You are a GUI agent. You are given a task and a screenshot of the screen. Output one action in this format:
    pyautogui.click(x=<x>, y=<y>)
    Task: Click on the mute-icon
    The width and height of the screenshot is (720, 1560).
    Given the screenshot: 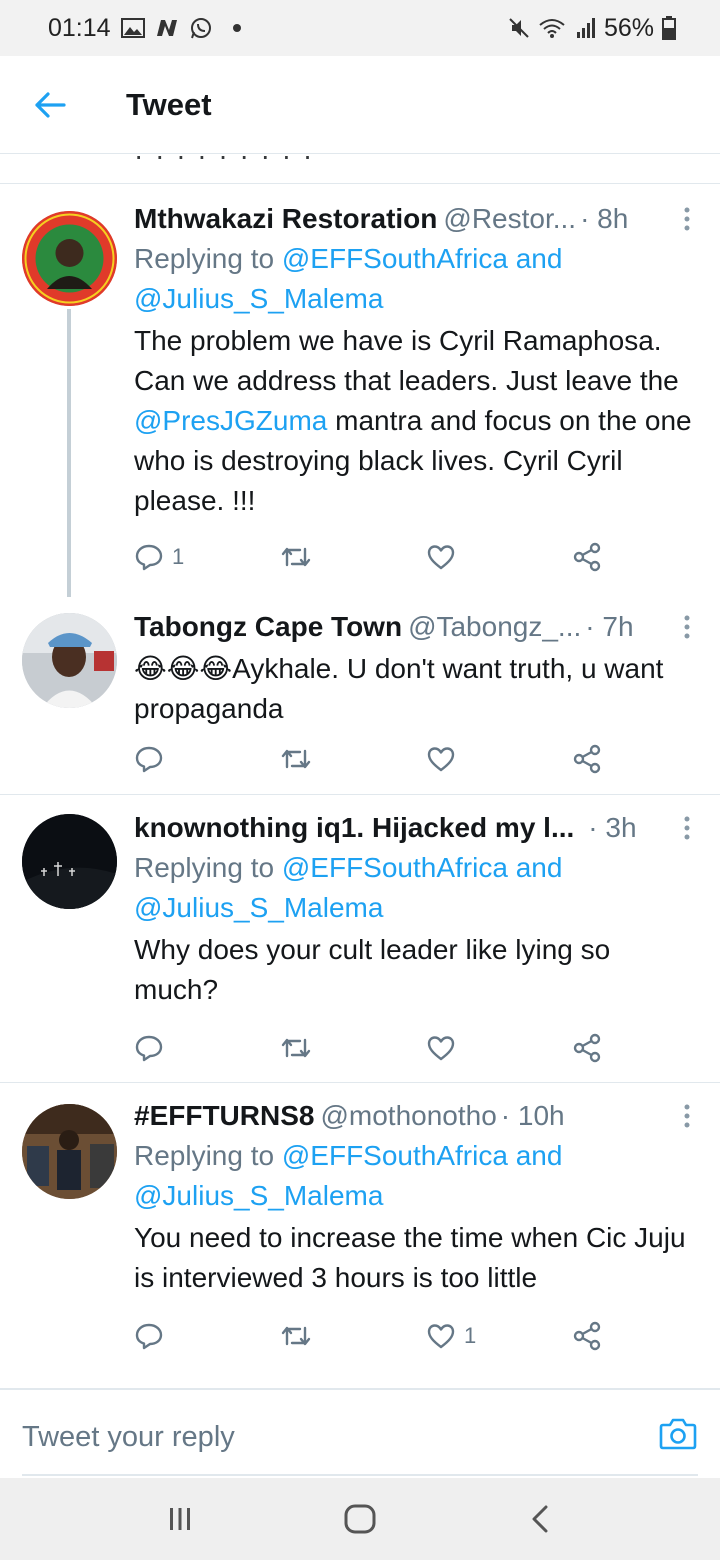 What is the action you would take?
    pyautogui.click(x=519, y=28)
    